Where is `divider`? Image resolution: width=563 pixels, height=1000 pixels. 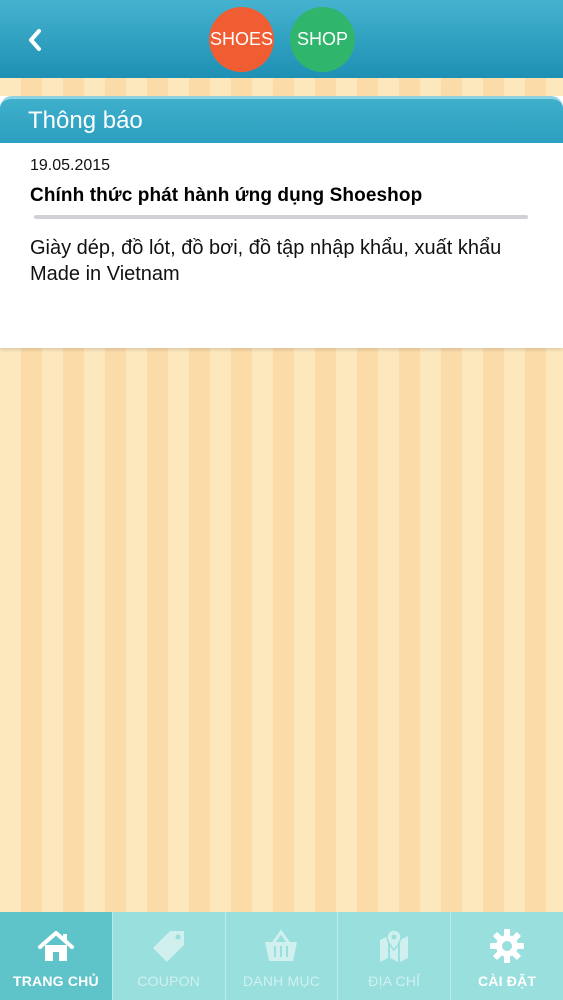 divider is located at coordinates (281, 217).